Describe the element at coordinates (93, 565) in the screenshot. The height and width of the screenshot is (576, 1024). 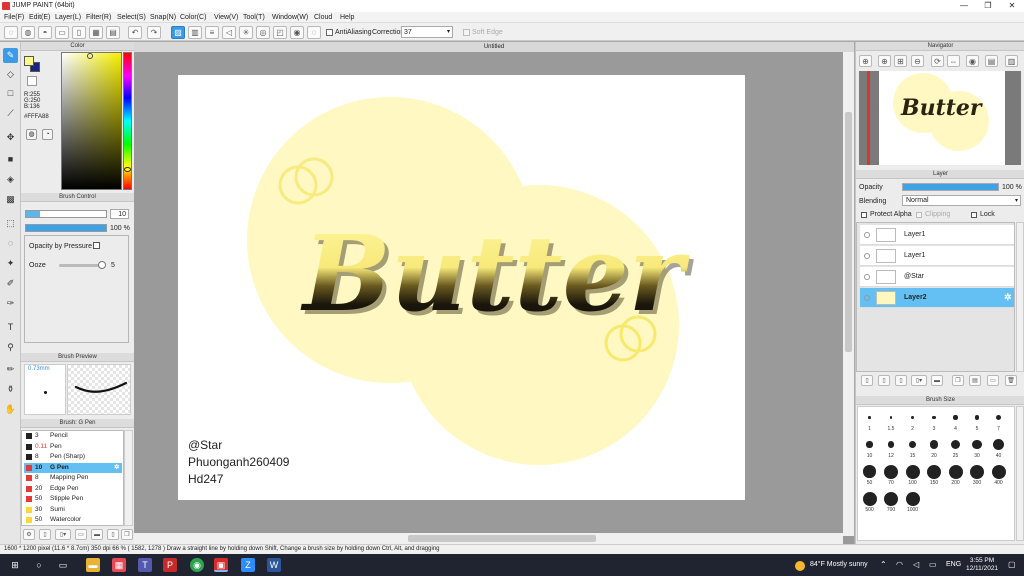
I see `file-explorer-icon: ▬` at that location.